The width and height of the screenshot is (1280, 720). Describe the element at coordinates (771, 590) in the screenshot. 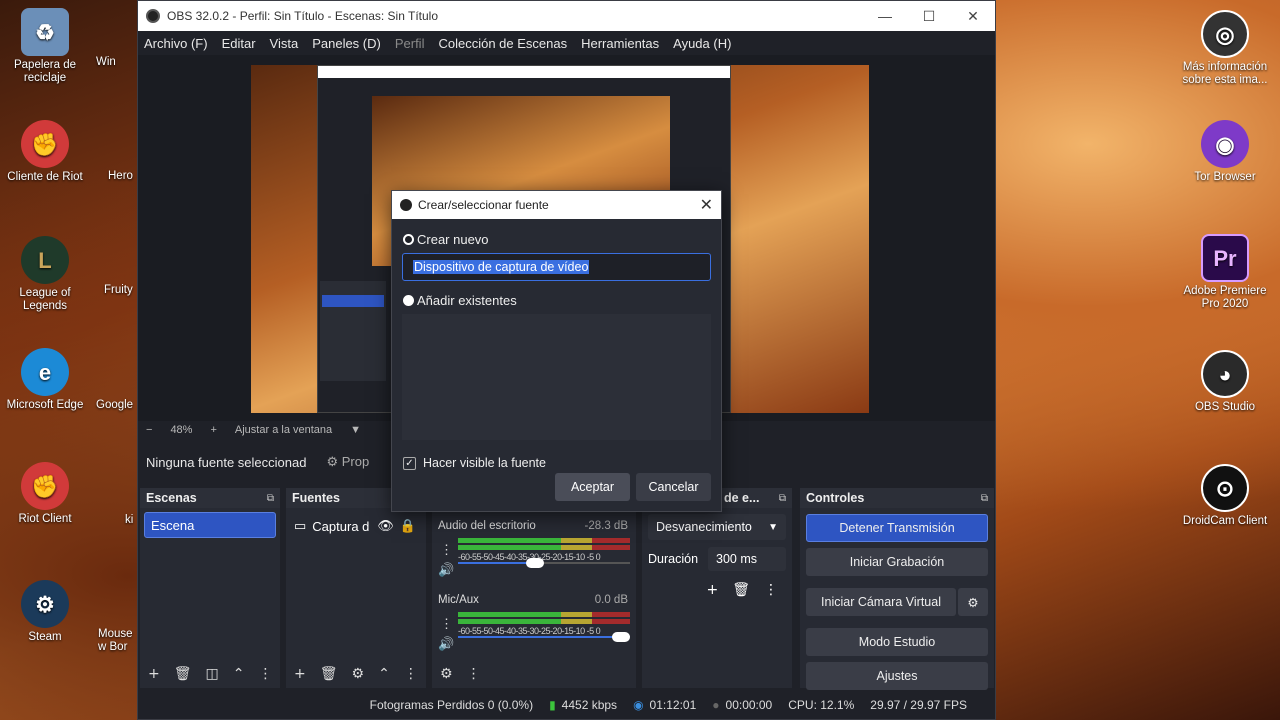

I see `transition-more-icon: ⋮` at that location.